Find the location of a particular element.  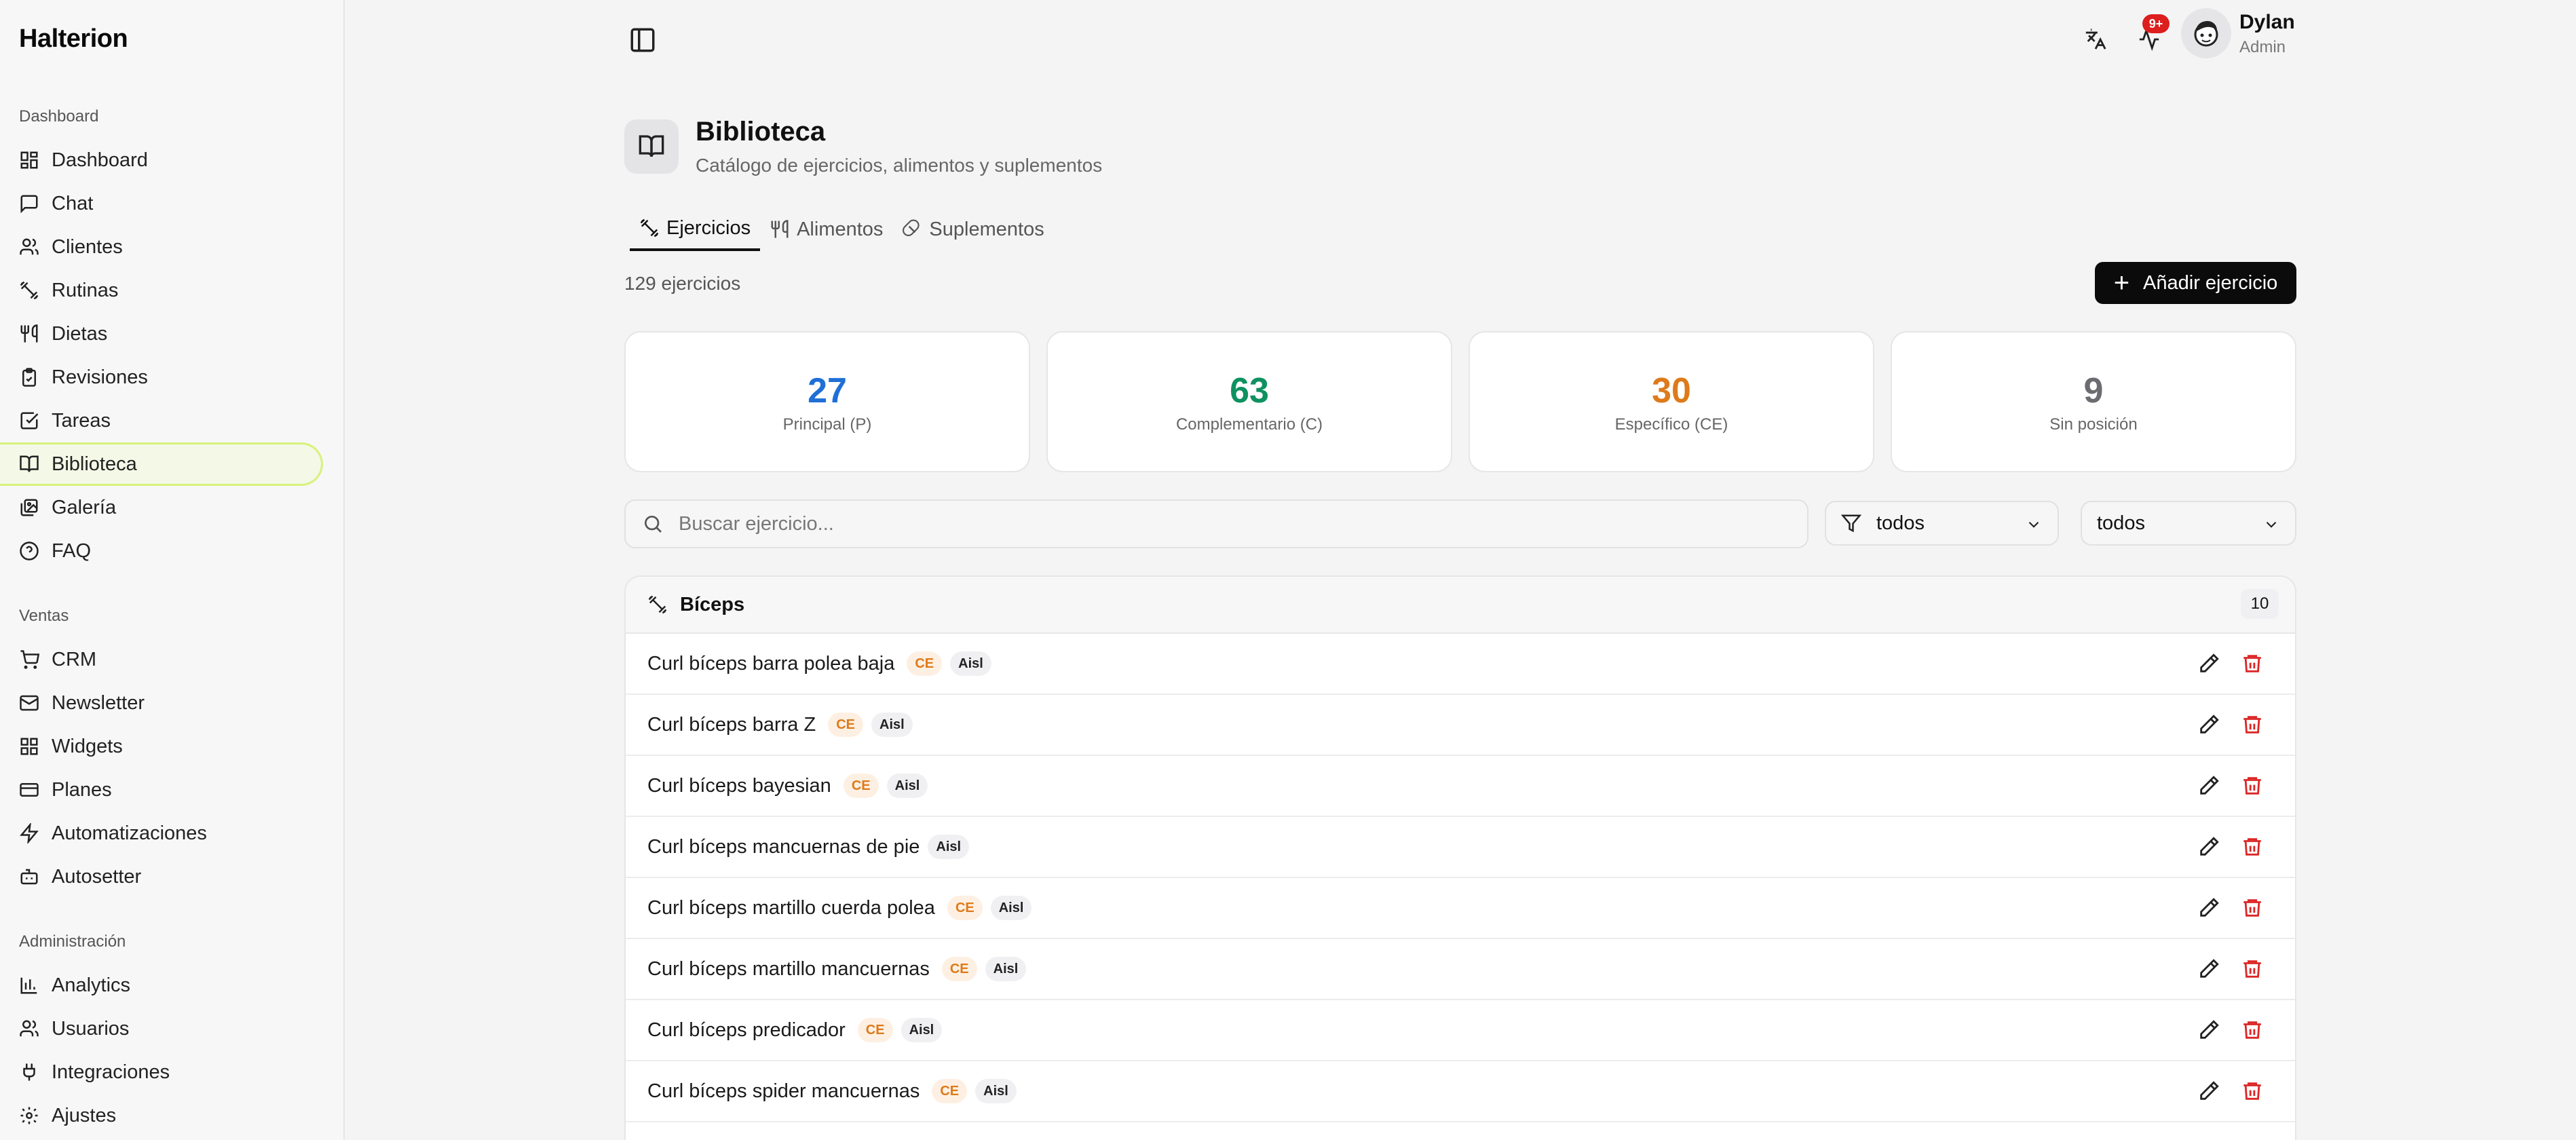

credit-card-icon is located at coordinates (29, 790).